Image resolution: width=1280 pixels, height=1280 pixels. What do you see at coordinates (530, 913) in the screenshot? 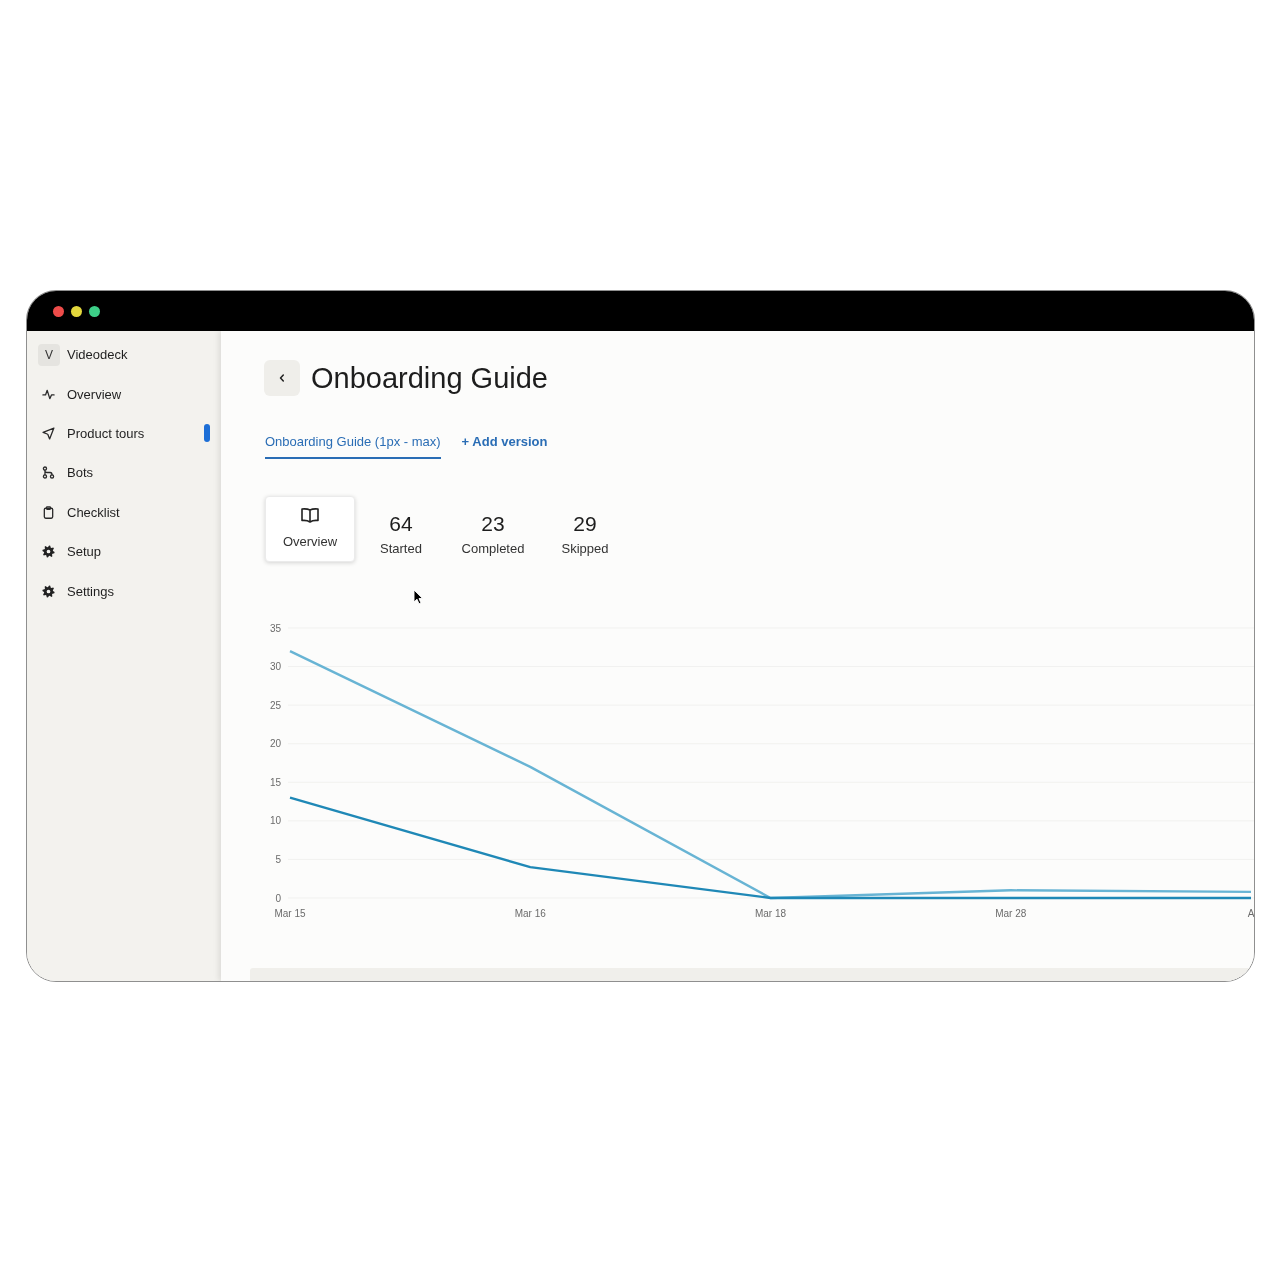
I see `x-axis-label: Mar 16` at bounding box center [530, 913].